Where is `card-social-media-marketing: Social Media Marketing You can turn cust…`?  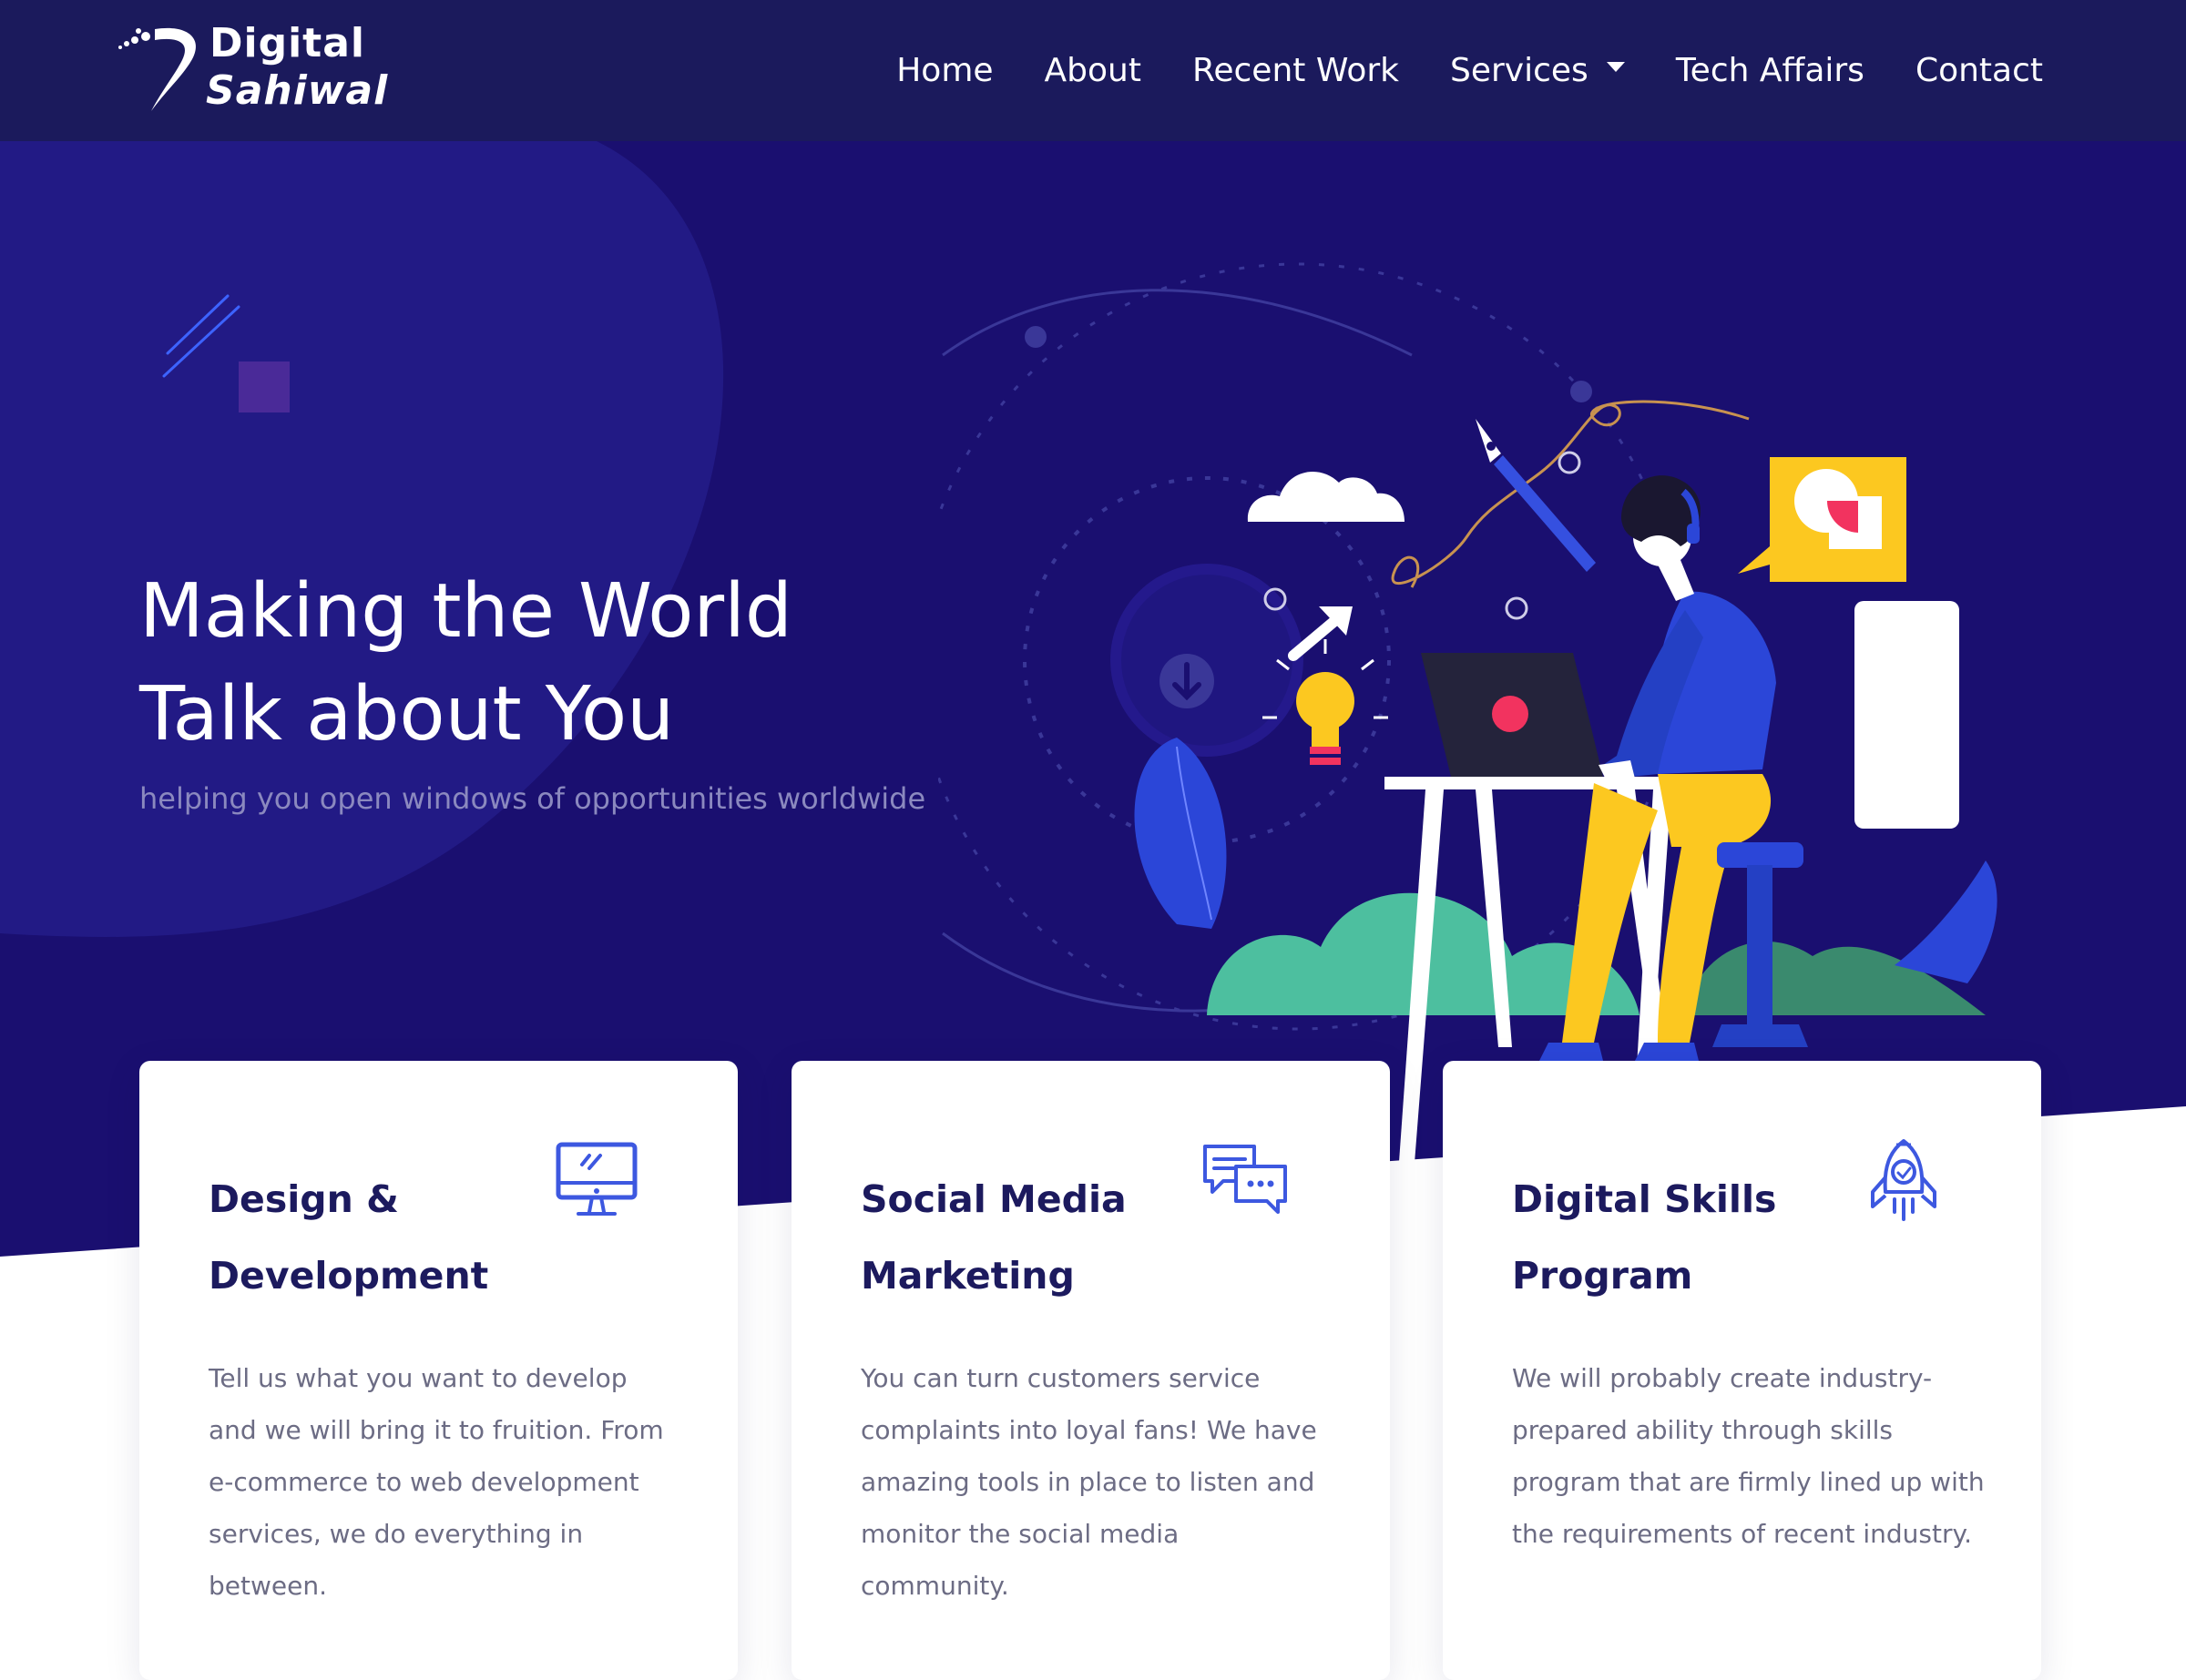 card-social-media-marketing: Social Media Marketing You can turn cust… is located at coordinates (1091, 1370).